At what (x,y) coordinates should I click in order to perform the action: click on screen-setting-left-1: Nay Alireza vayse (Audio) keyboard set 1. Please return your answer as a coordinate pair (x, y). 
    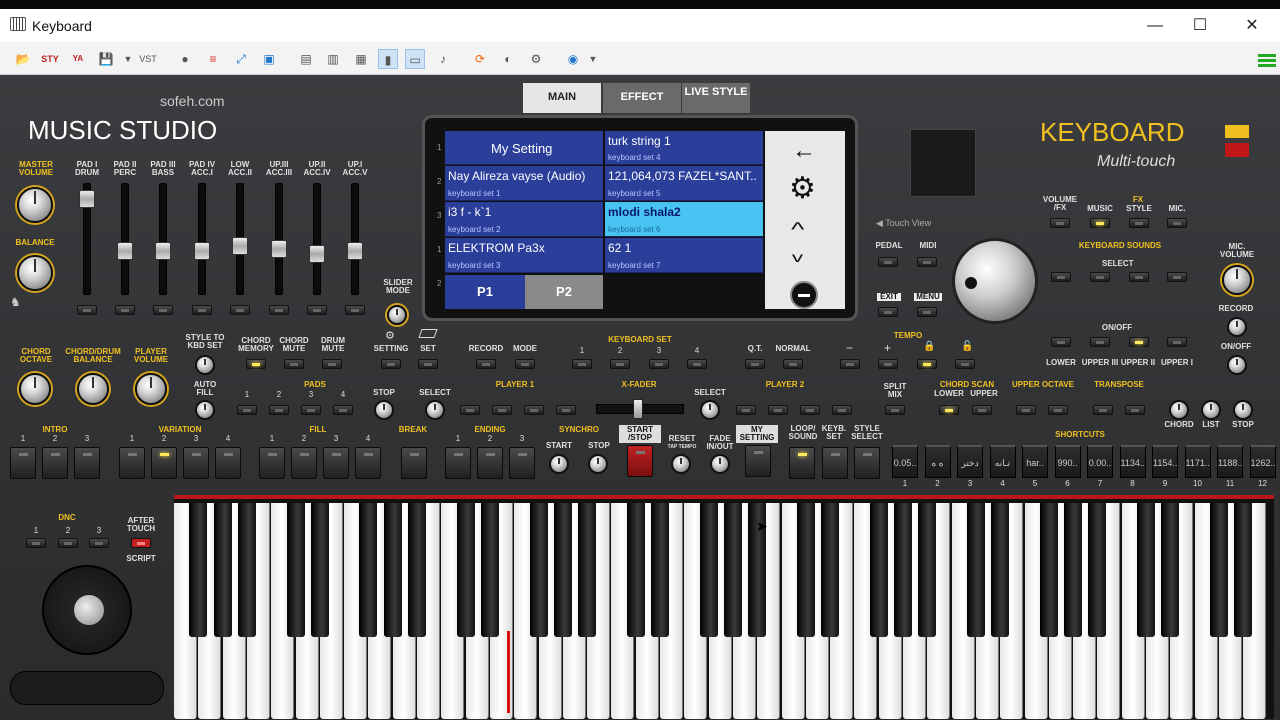
    Looking at the image, I should click on (524, 183).